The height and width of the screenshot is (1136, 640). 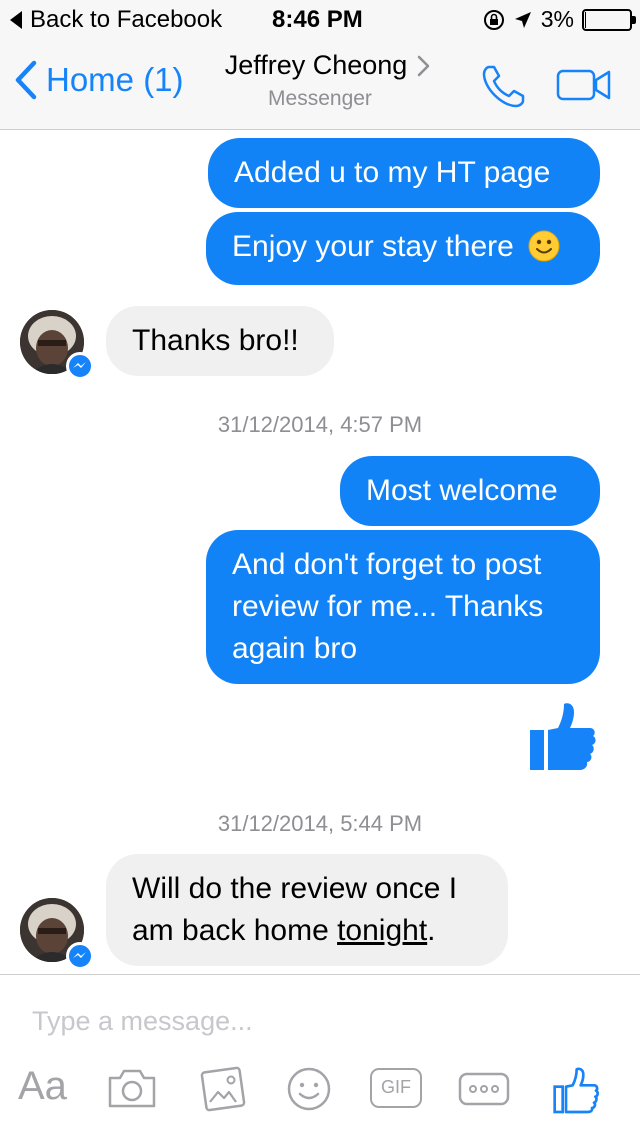 What do you see at coordinates (544, 246) in the screenshot?
I see `smiley-emoji-icon` at bounding box center [544, 246].